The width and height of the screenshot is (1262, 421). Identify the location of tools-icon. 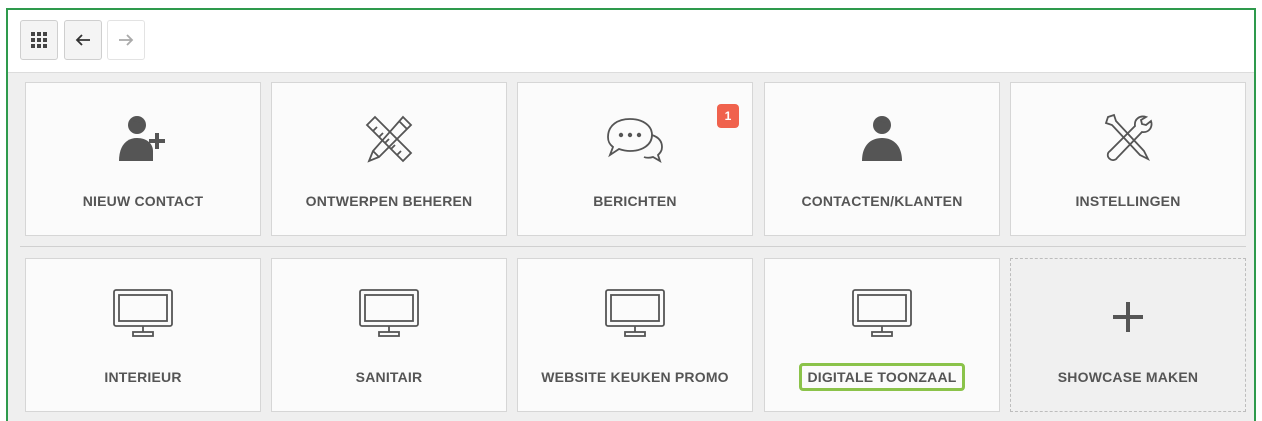
(1128, 138).